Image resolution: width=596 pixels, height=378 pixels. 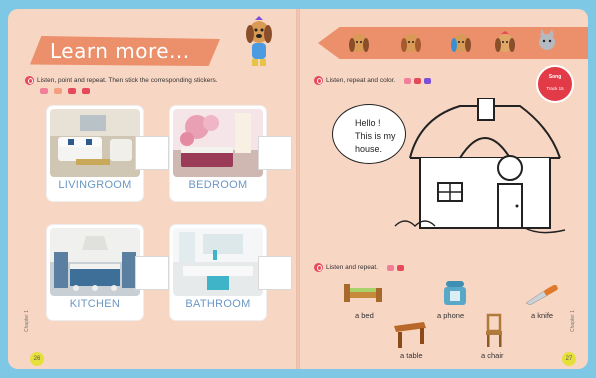 I want to click on sticker-slot-bedroom, so click(x=275, y=153).